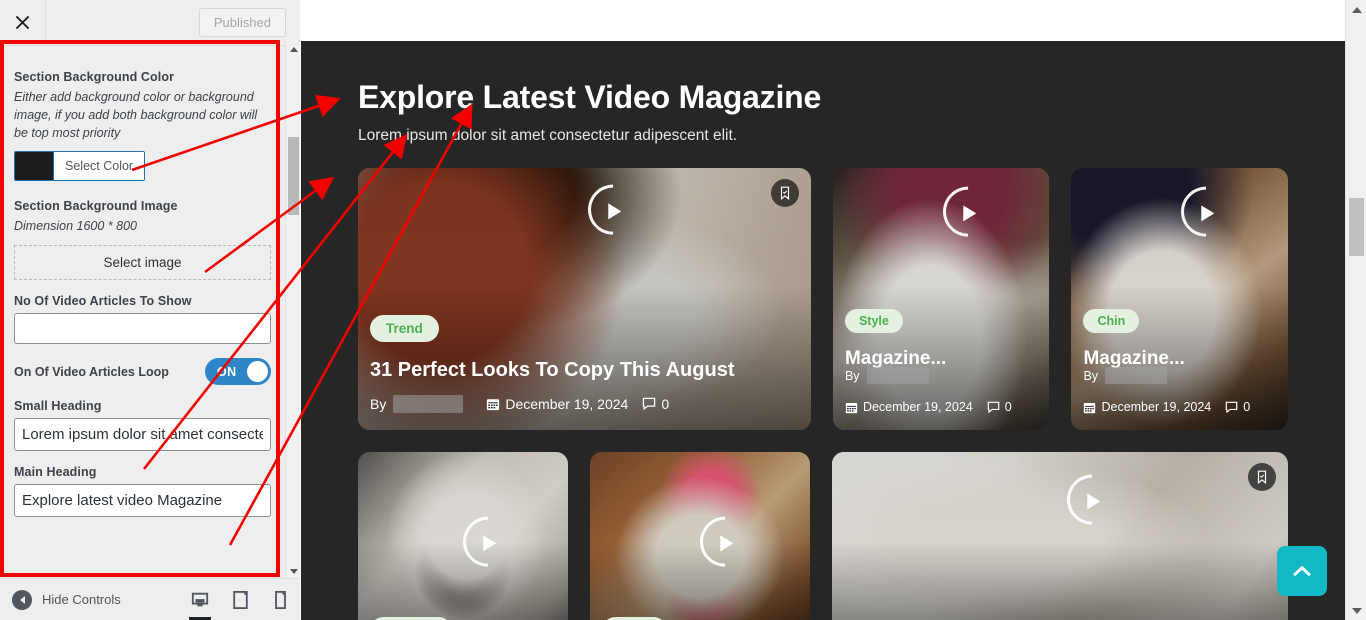 Image resolution: width=1366 pixels, height=620 pixels. I want to click on video-card: Style Magazine... By December 19, 2024 0, so click(941, 299).